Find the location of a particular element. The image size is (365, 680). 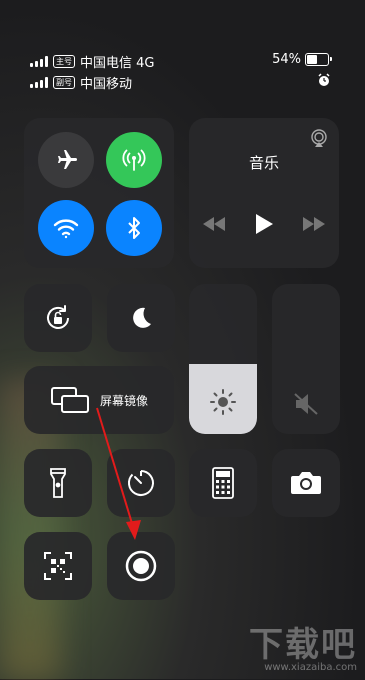

sim1-badge: 主号 is located at coordinates (64, 61).